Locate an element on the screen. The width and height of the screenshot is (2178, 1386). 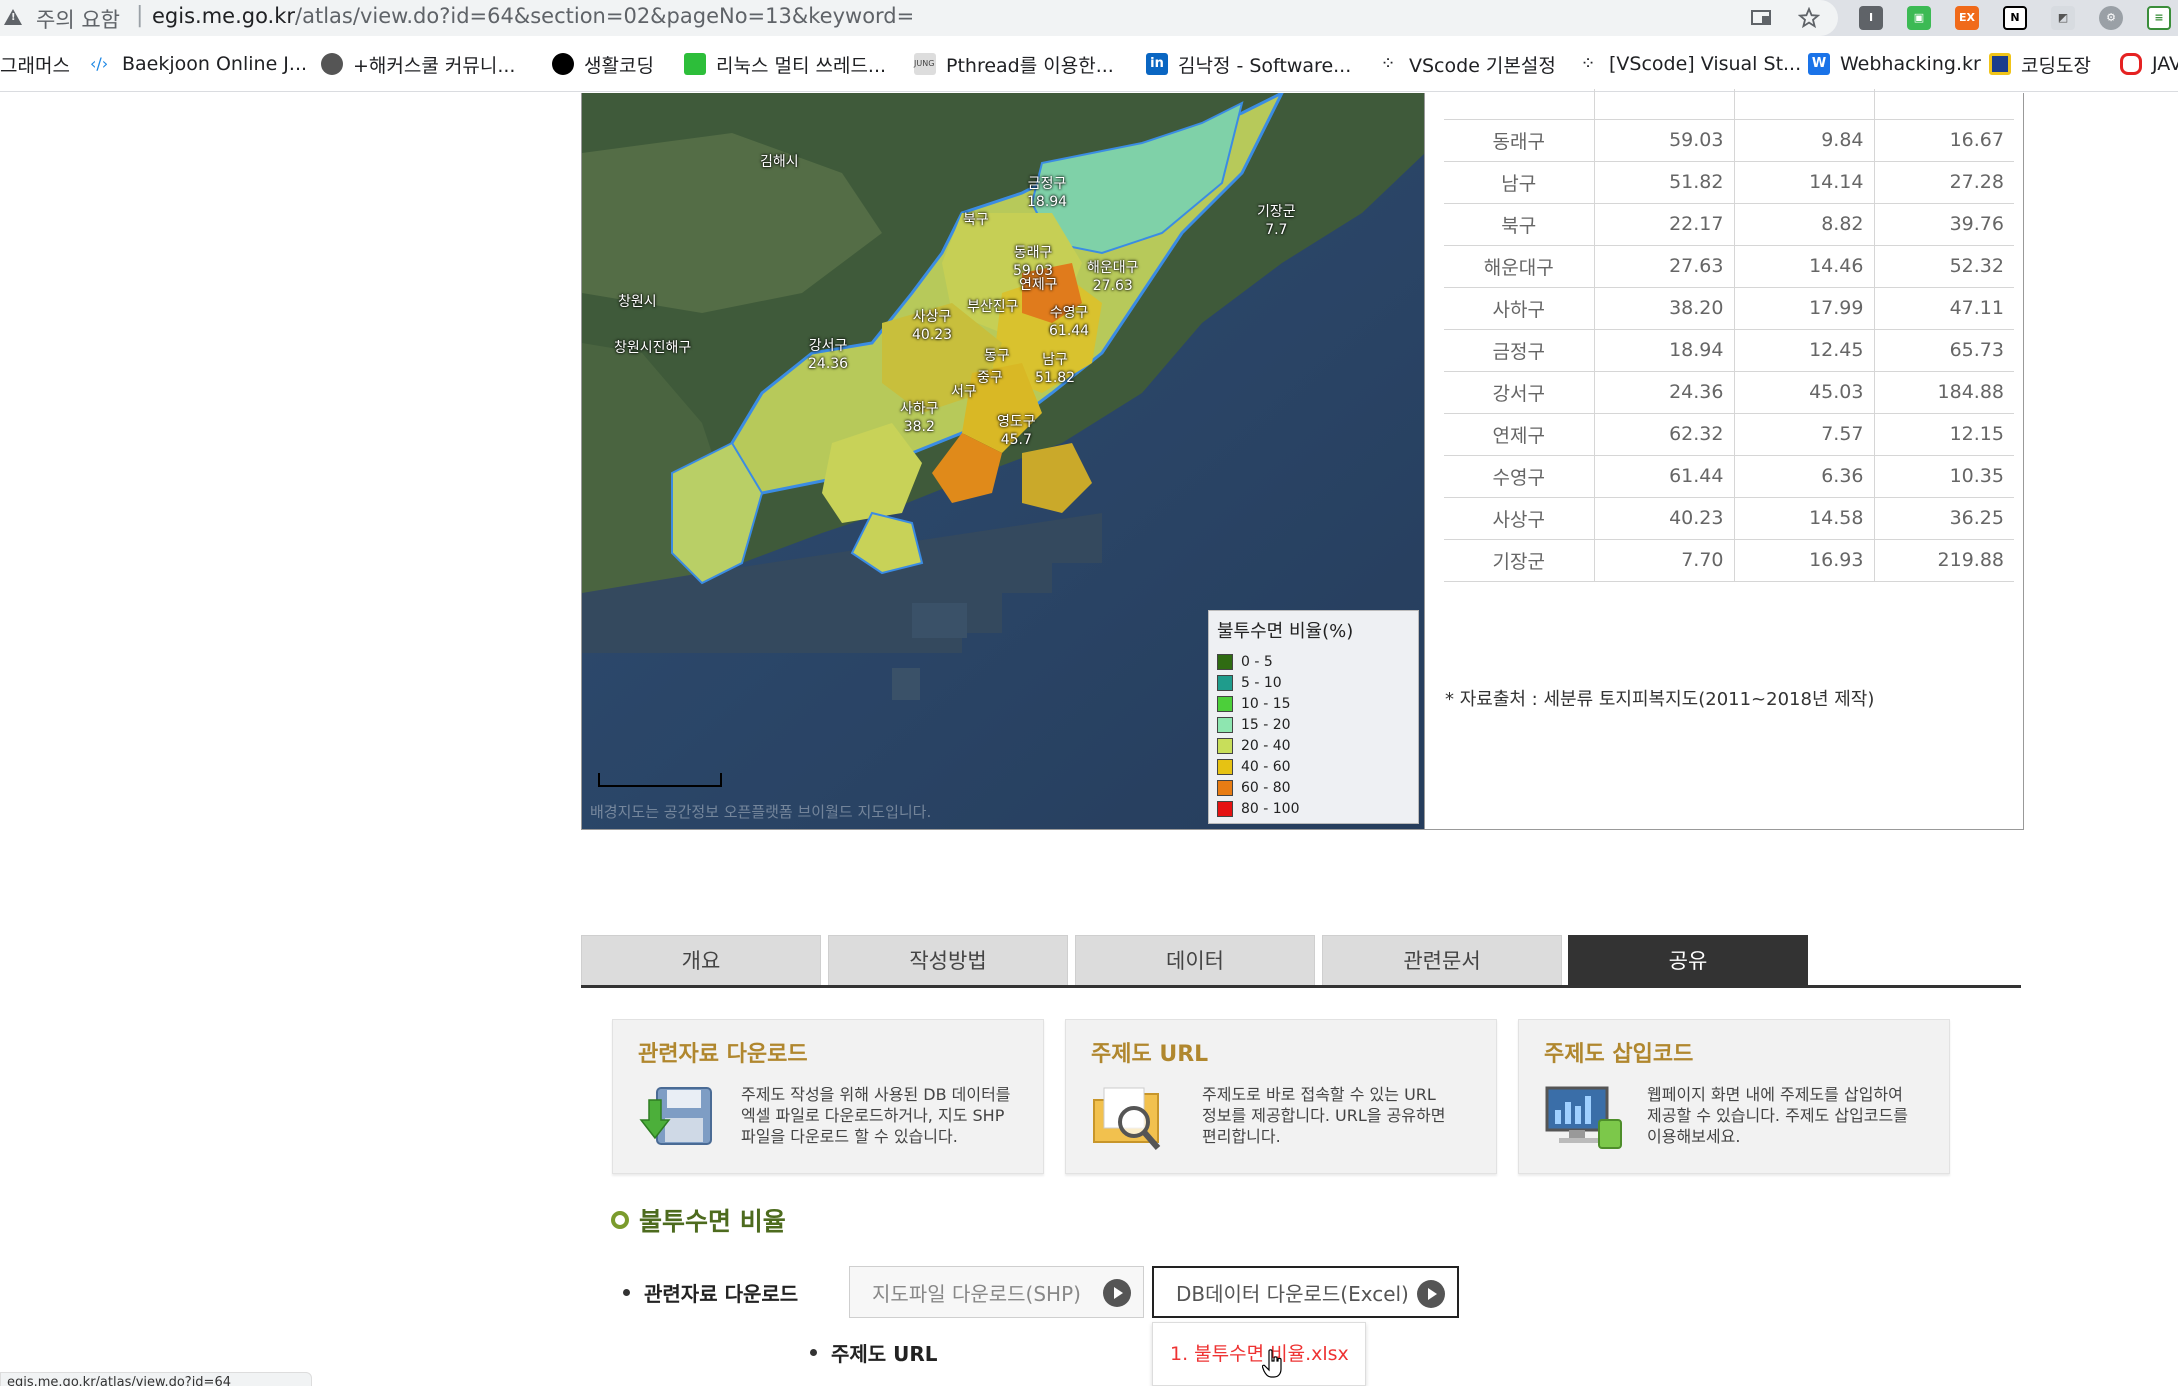
webhacking-icon: W is located at coordinates (1819, 64).